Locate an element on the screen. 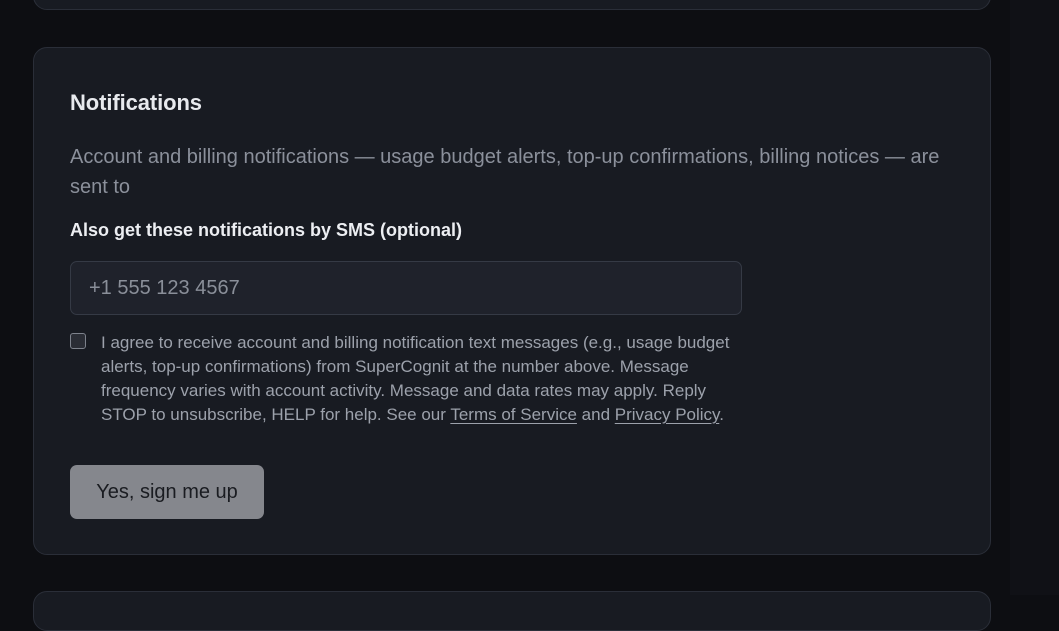 Image resolution: width=1059 pixels, height=631 pixels. notifications-title: Notifications is located at coordinates (136, 102).